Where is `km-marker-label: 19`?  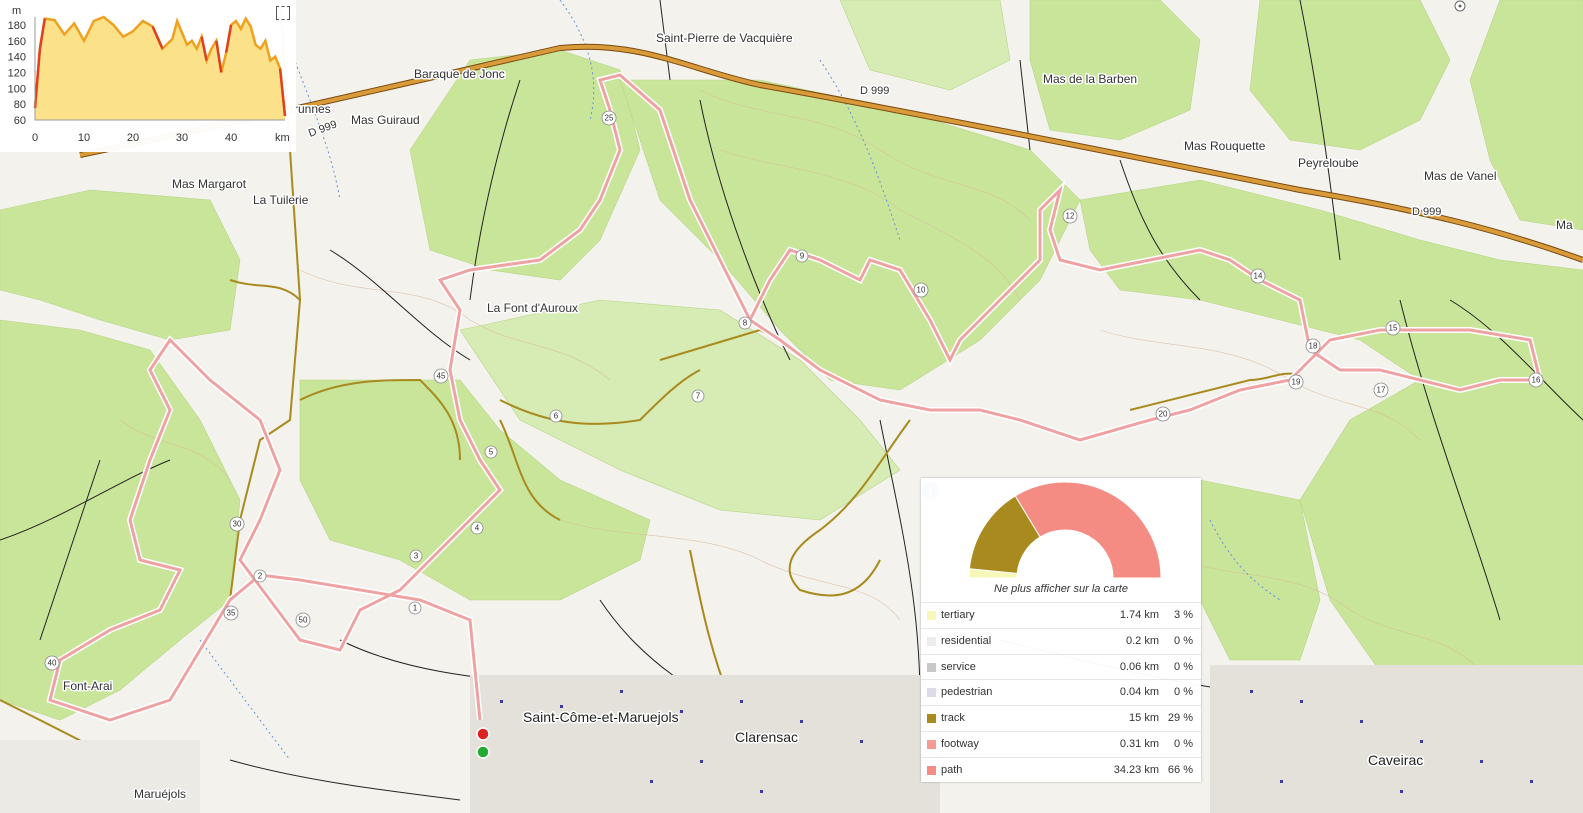
km-marker-label: 19 is located at coordinates (1296, 382).